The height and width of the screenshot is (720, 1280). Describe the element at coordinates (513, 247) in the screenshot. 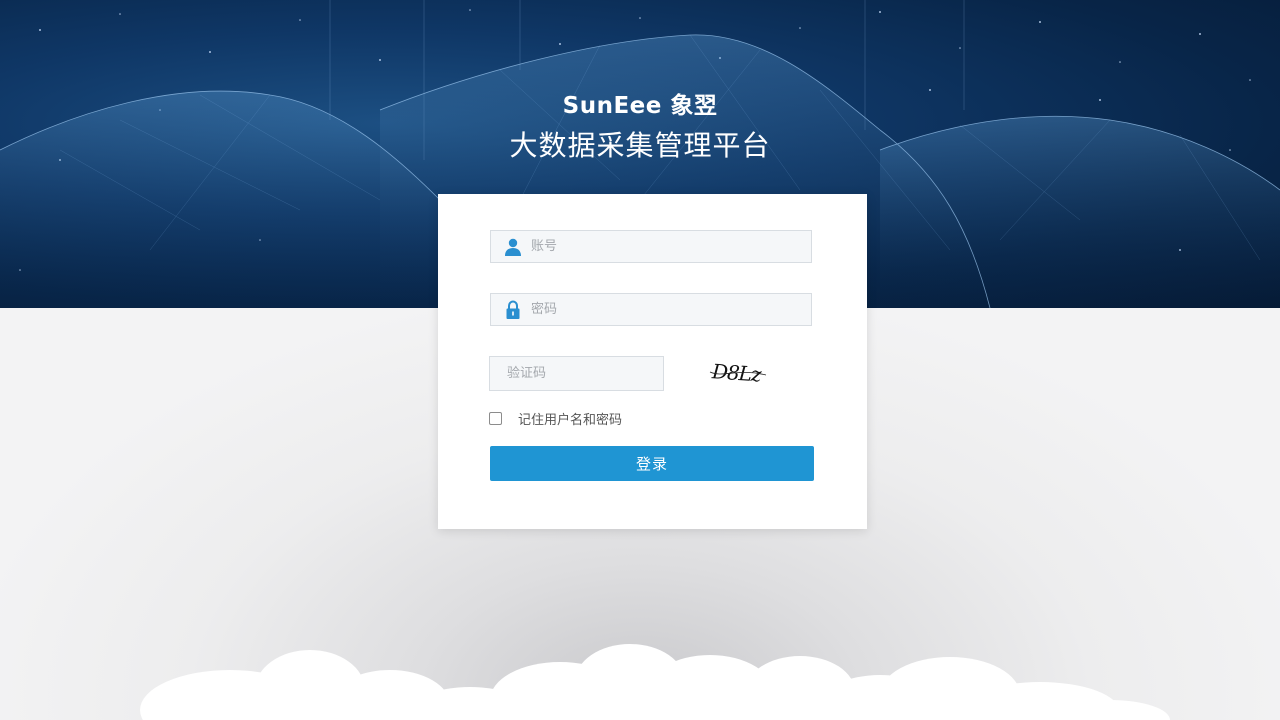

I see `user-icon` at that location.